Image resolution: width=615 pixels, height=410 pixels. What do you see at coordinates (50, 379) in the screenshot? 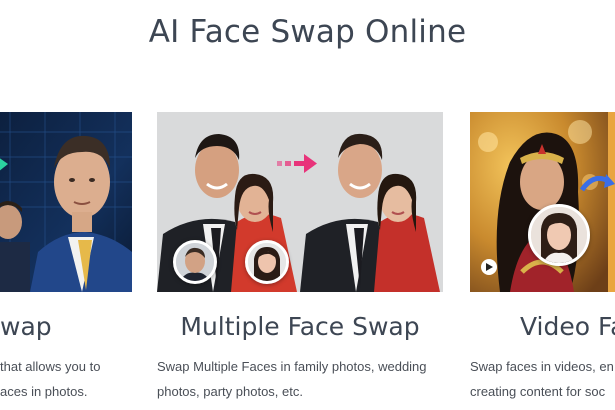
I see `feature-card-description: that allows you to aces in photos.` at bounding box center [50, 379].